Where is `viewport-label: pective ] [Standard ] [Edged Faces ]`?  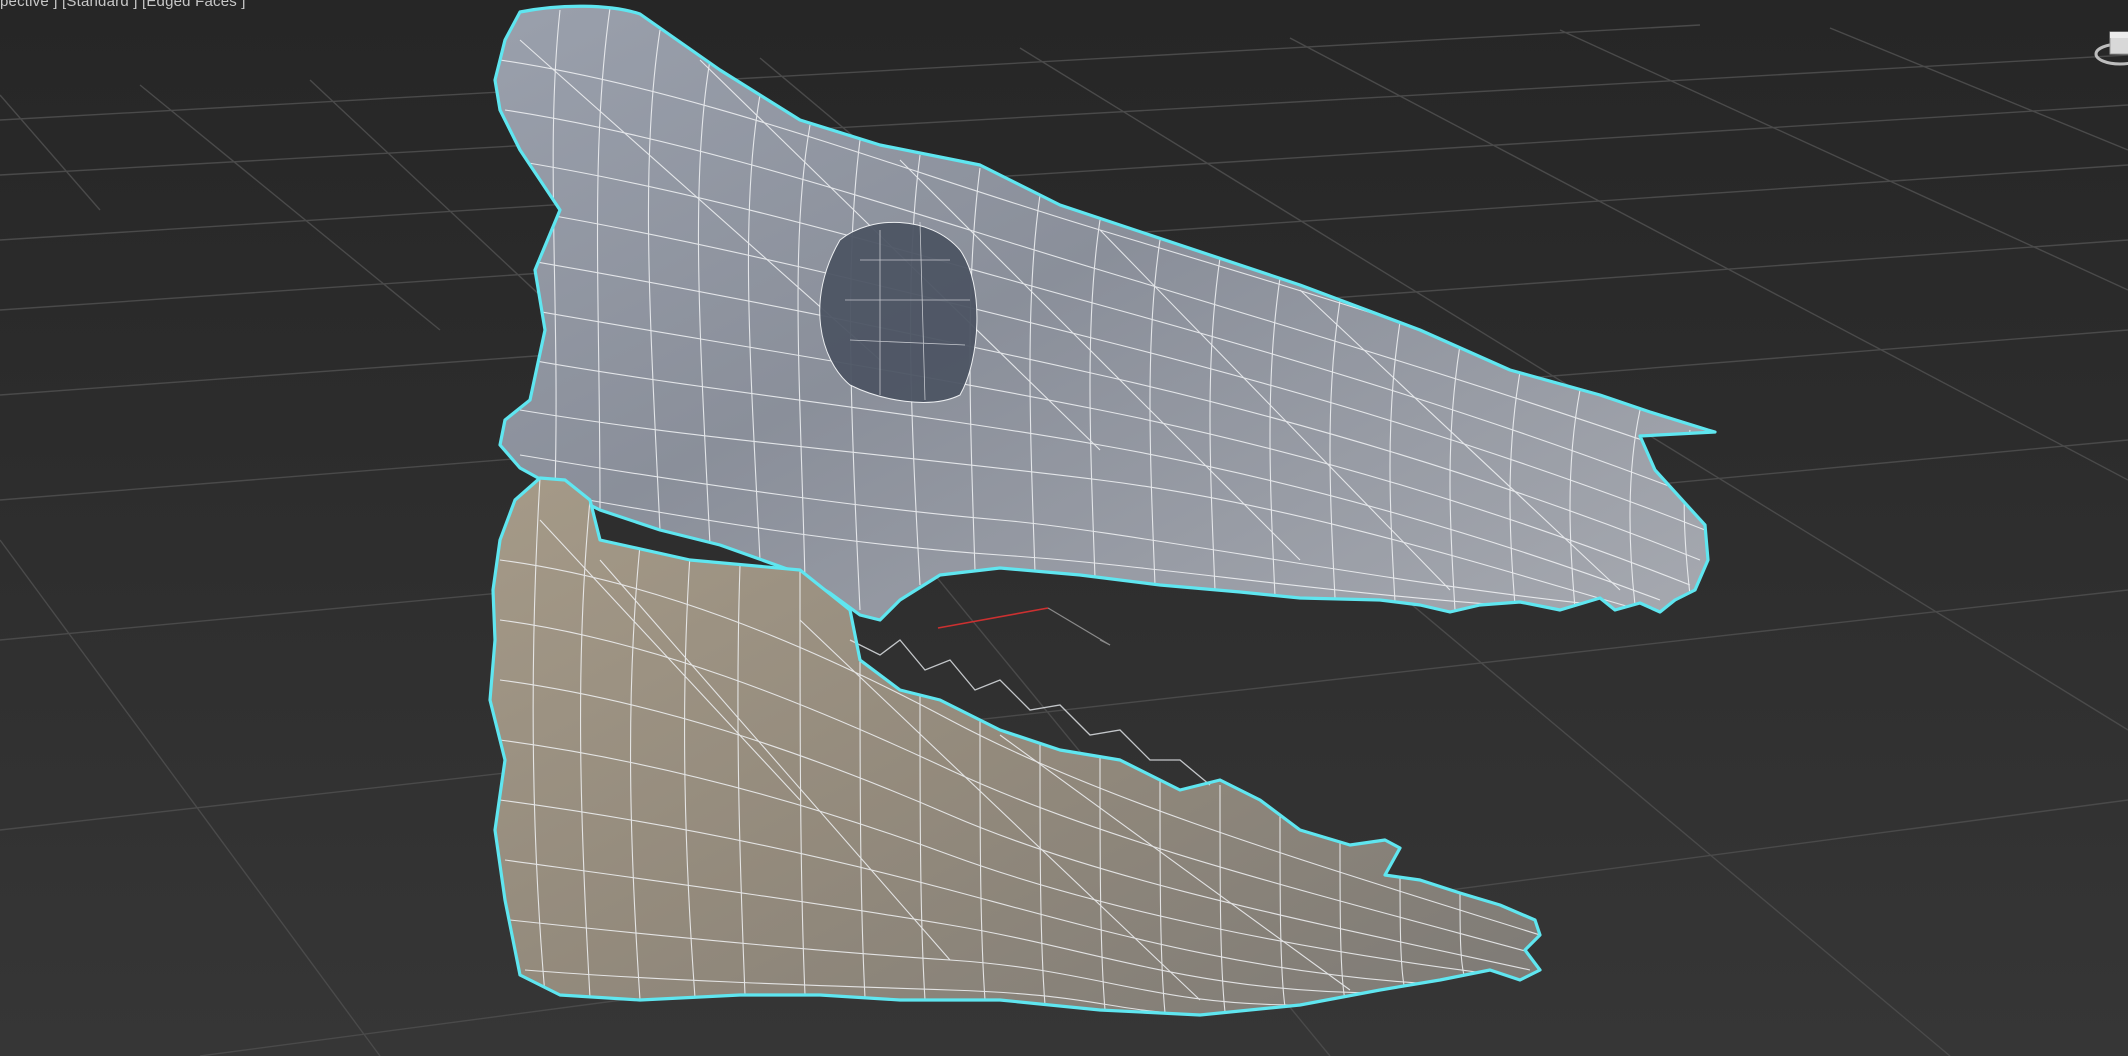 viewport-label: pective ] [Standard ] [Edged Faces ] is located at coordinates (123, 5).